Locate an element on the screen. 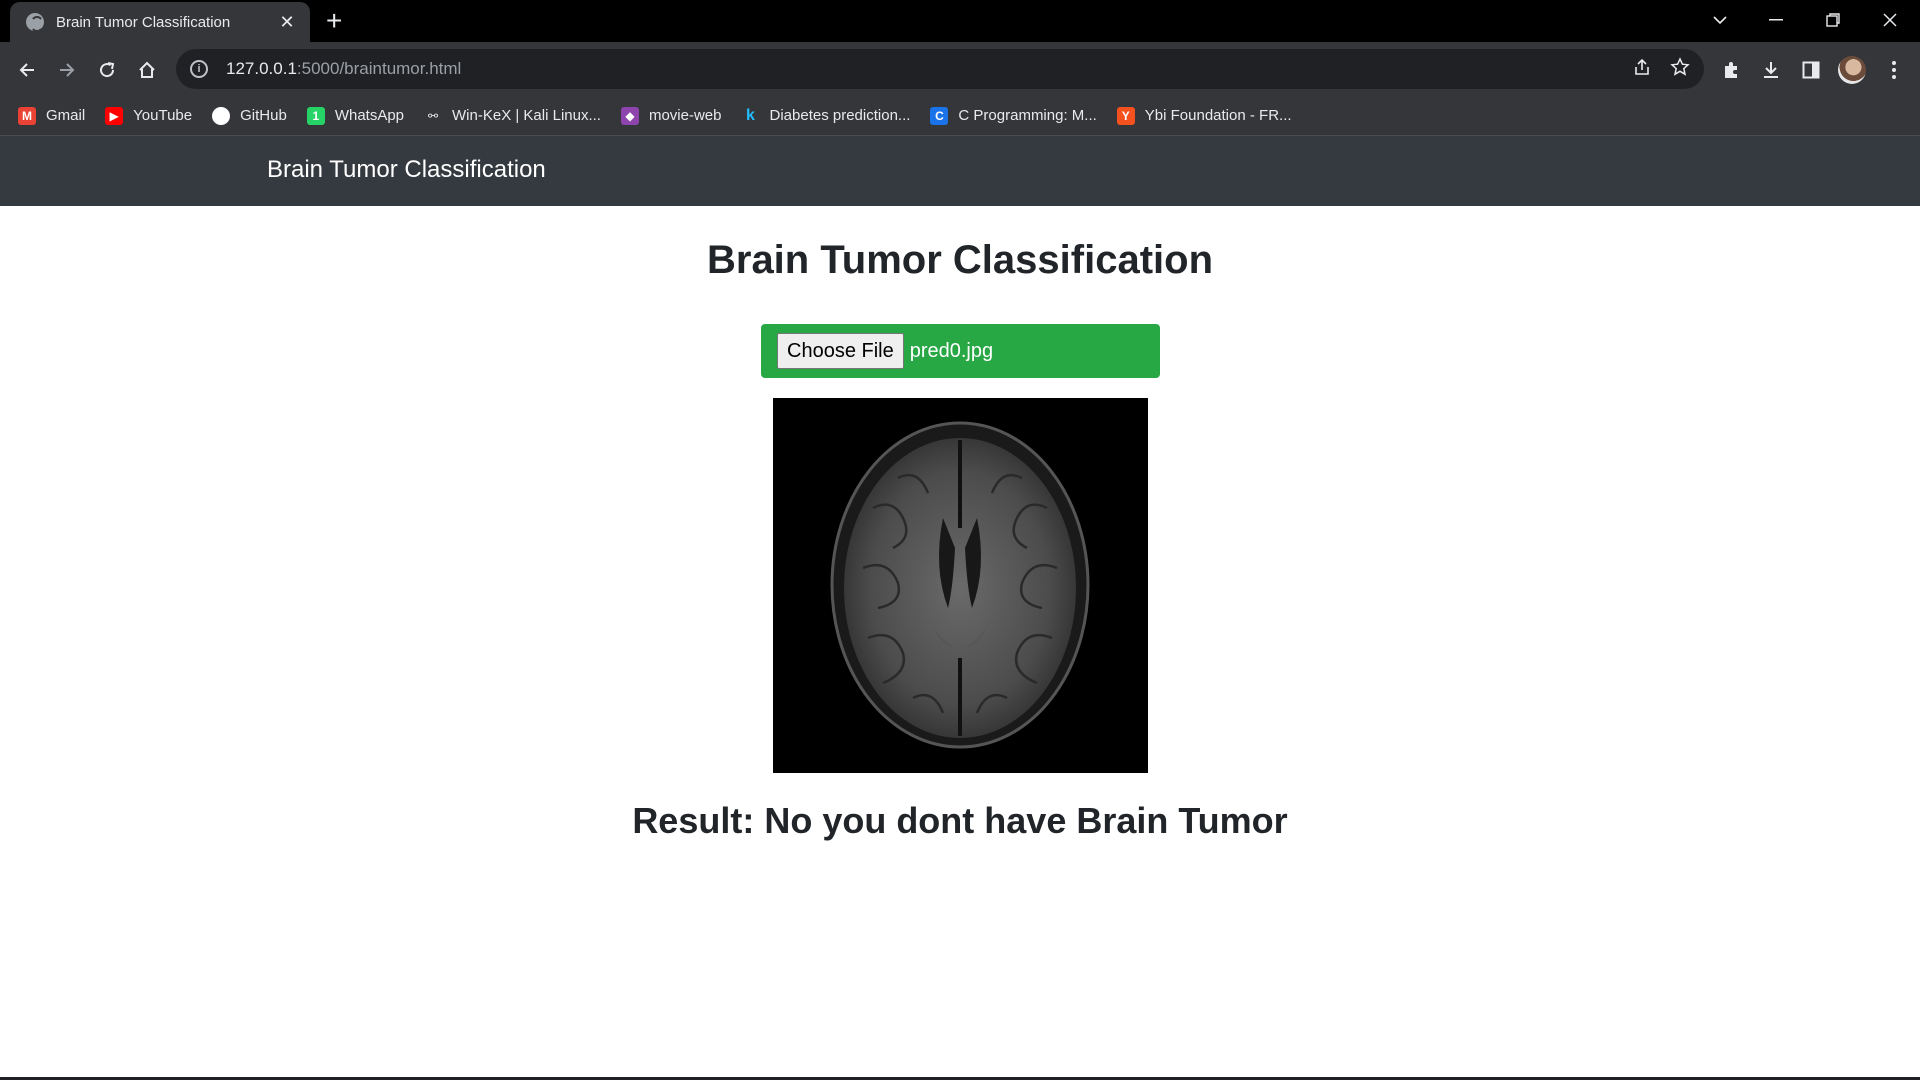 The image size is (1920, 1080). movie-web-icon: ◆ is located at coordinates (629, 115).